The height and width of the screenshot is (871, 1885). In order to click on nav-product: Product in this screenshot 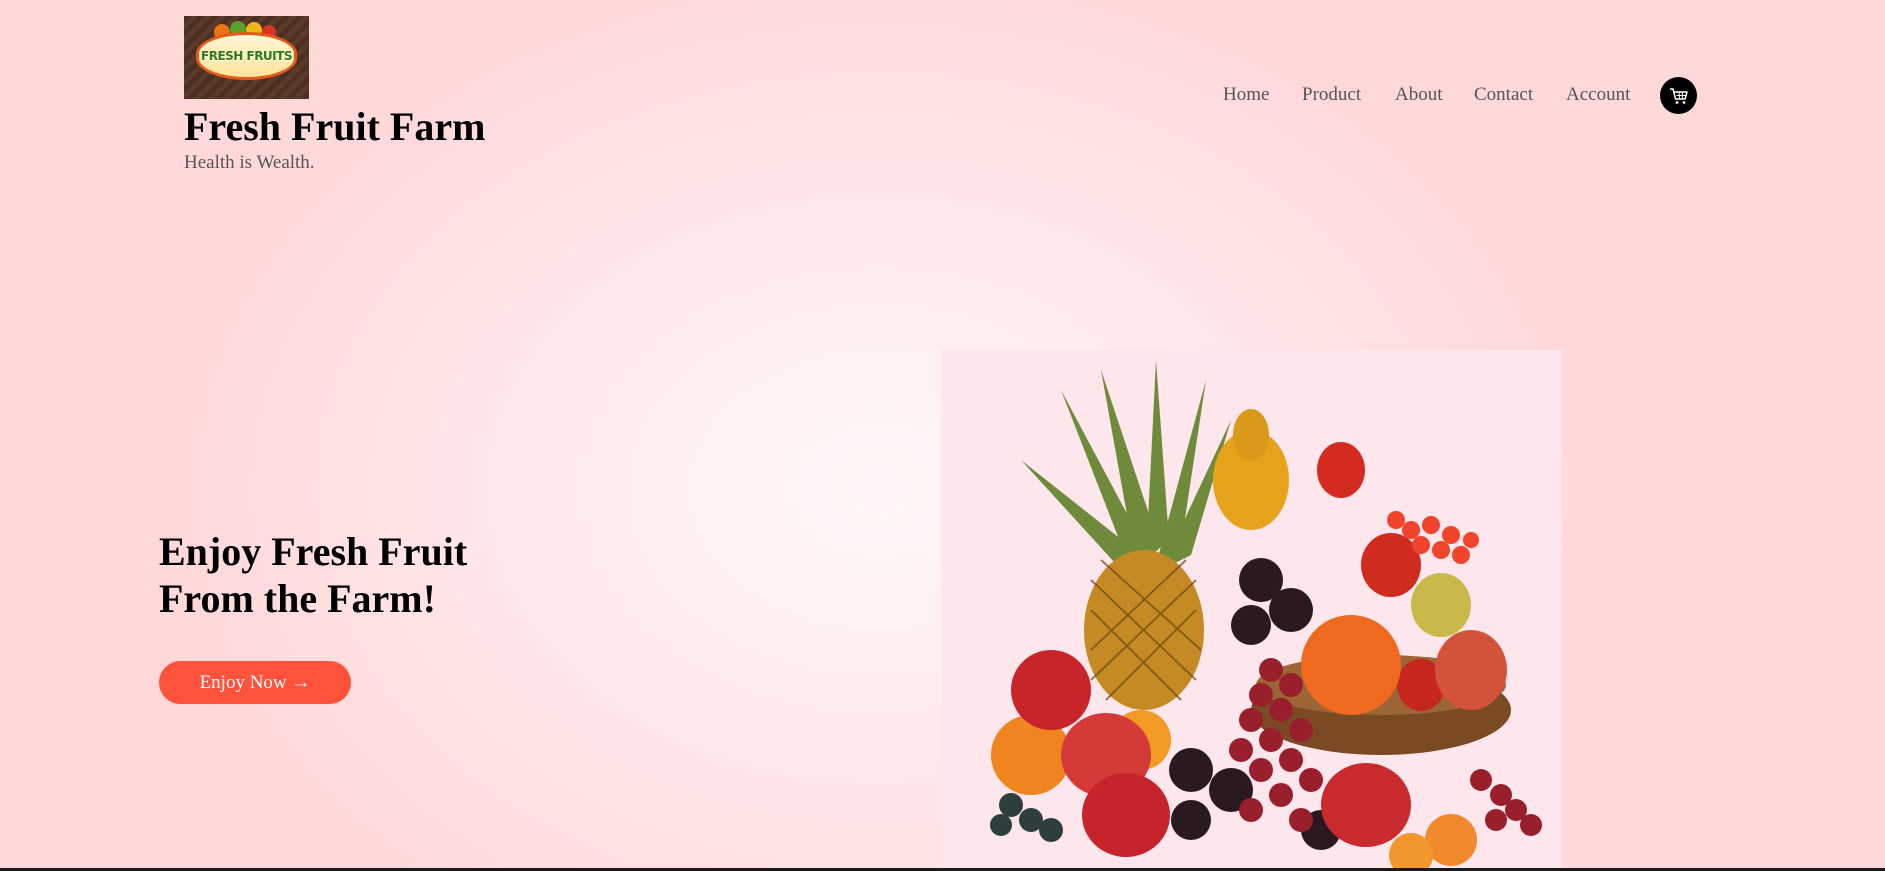, I will do `click(1331, 95)`.